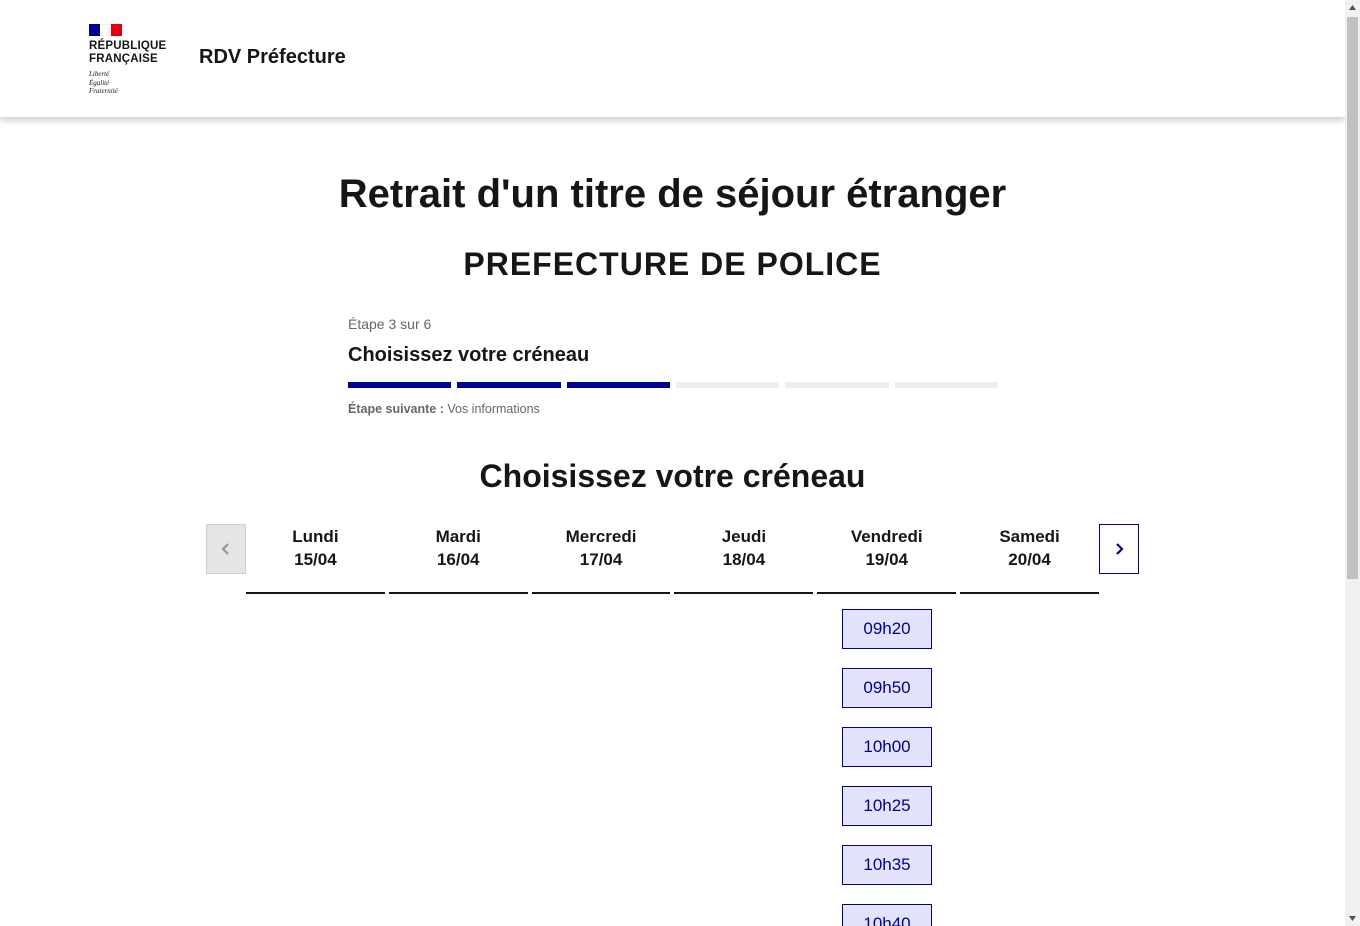  I want to click on stepper-title: Choisissez votre créneau, so click(469, 355).